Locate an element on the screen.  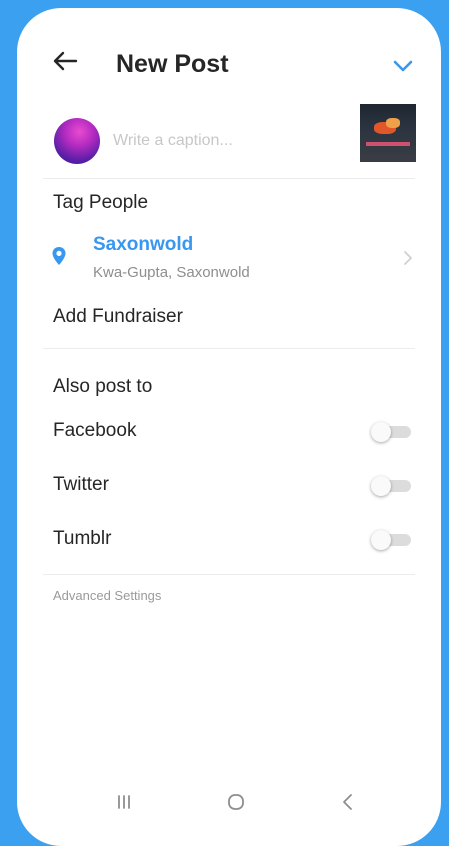
recent-apps-icon is located at coordinates (124, 802).